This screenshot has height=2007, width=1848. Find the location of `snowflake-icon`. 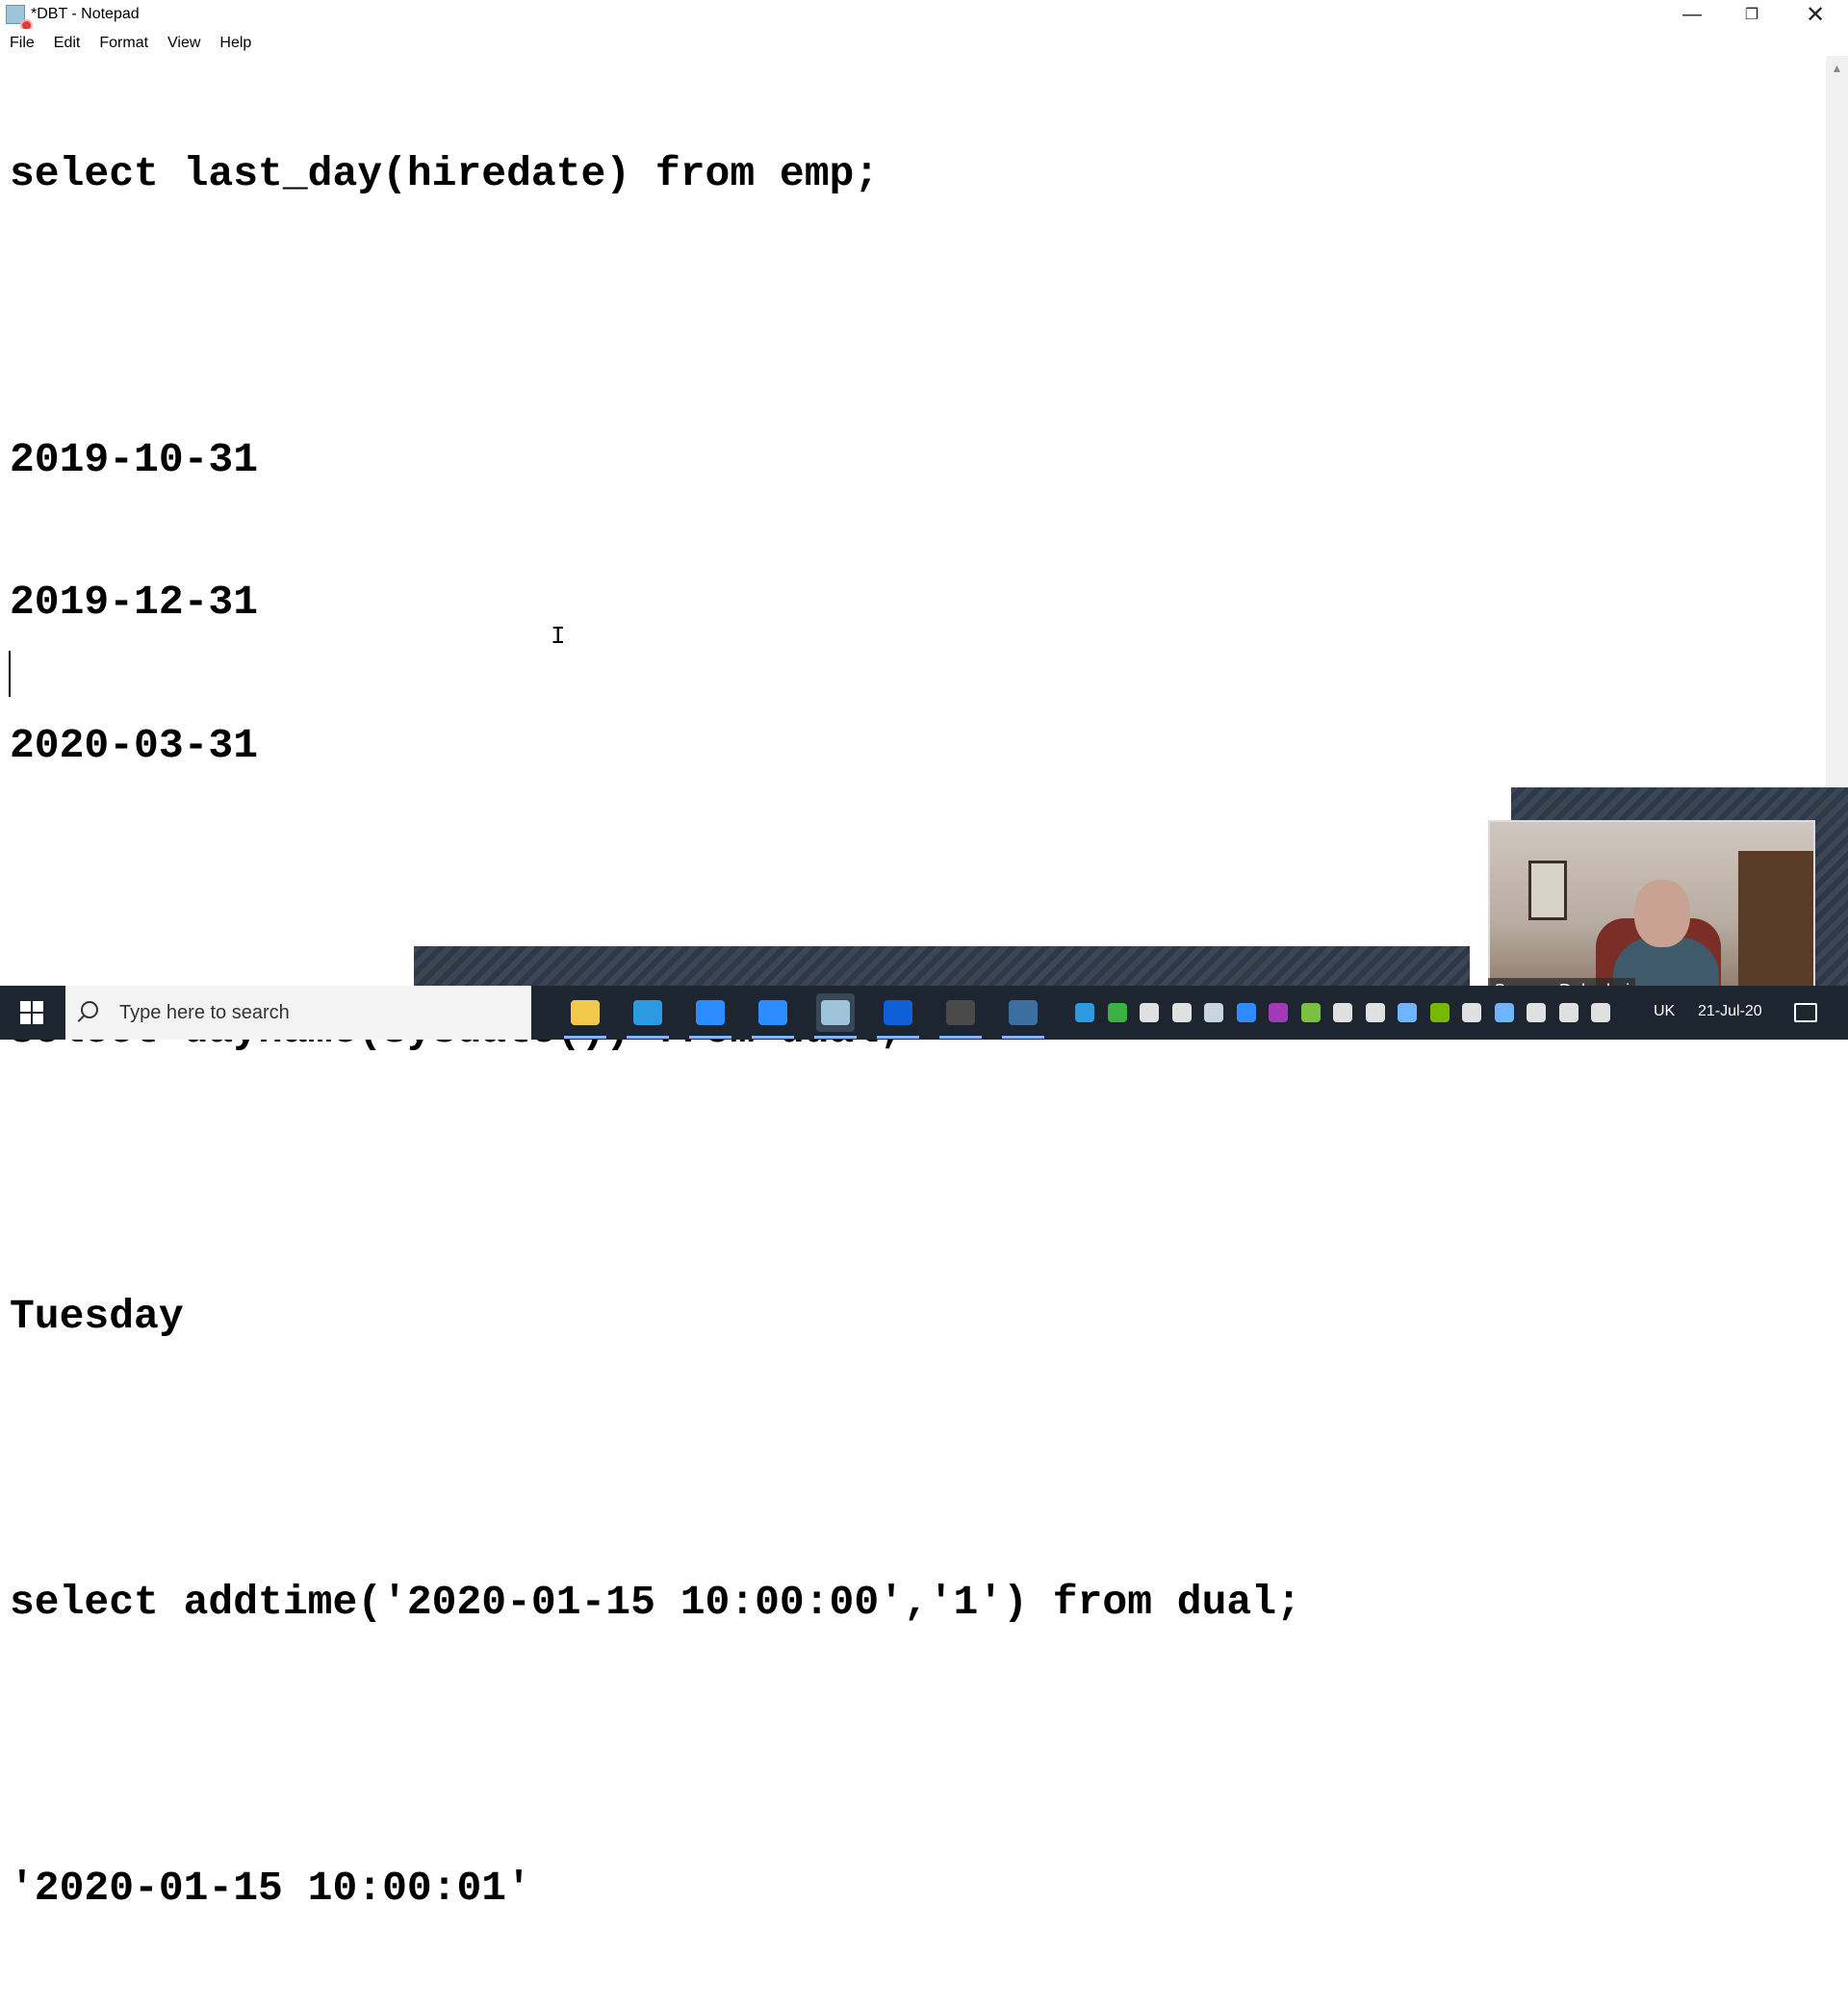

snowflake-icon is located at coordinates (1407, 1012).